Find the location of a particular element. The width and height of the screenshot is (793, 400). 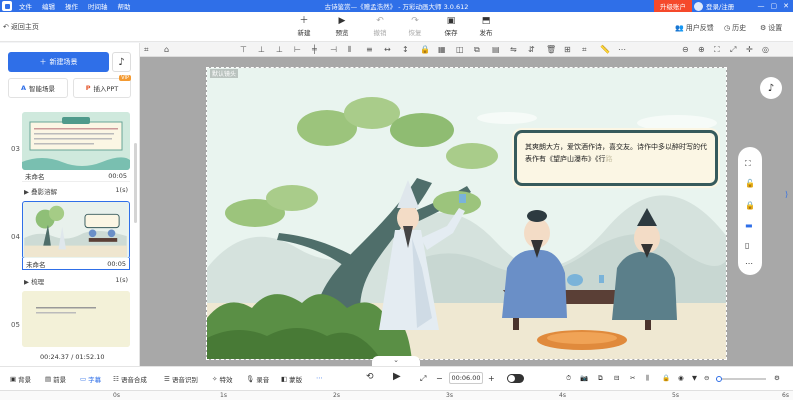

plus-icon: + is located at coordinates (491, 378).